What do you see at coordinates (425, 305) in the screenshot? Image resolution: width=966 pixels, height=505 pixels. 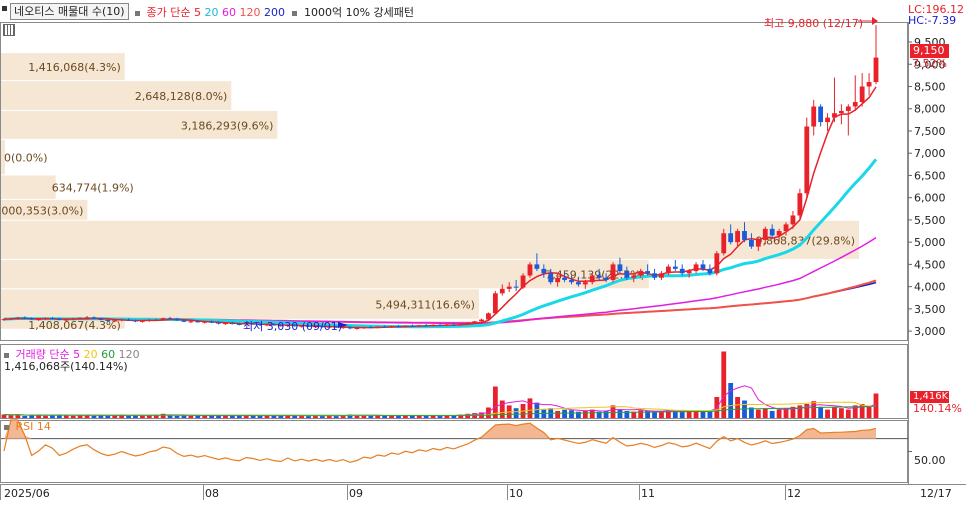 I see `volume-profile-label-1: 5,494,311(16.6%)` at bounding box center [425, 305].